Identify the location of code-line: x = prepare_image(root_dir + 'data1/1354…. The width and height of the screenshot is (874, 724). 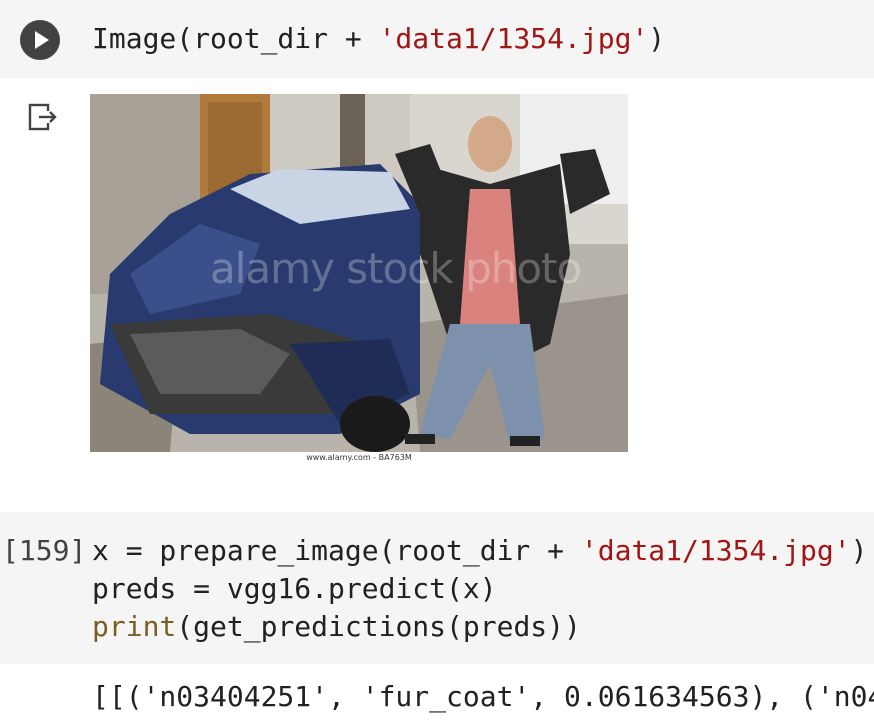
(479, 551).